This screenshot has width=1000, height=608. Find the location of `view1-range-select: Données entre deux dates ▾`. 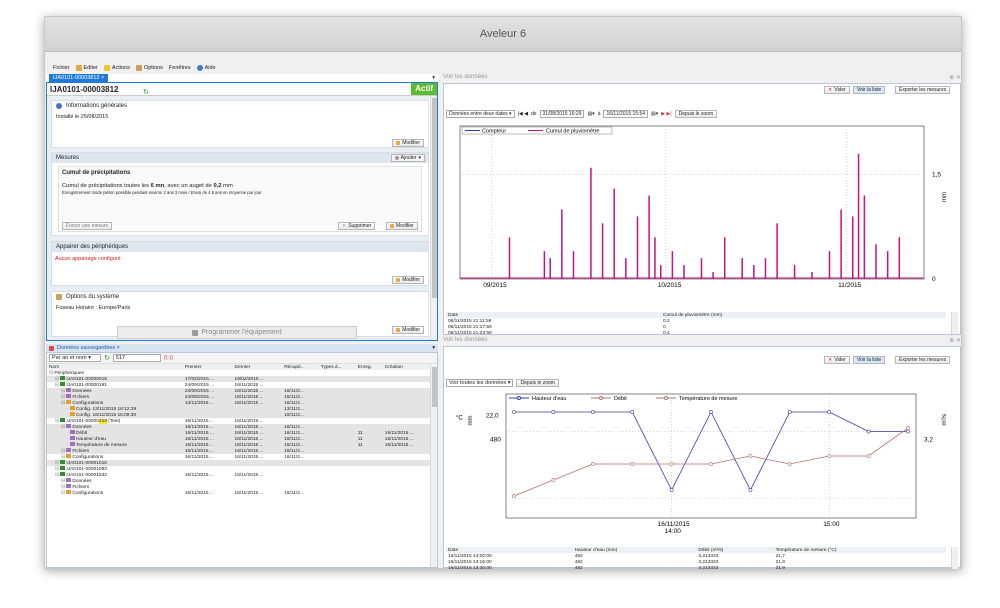

view1-range-select: Données entre deux dates ▾ is located at coordinates (480, 114).